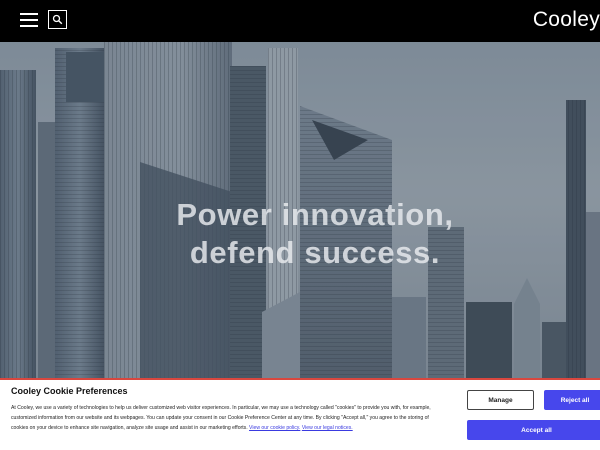  I want to click on brand-logo: Cooley, so click(566, 20).